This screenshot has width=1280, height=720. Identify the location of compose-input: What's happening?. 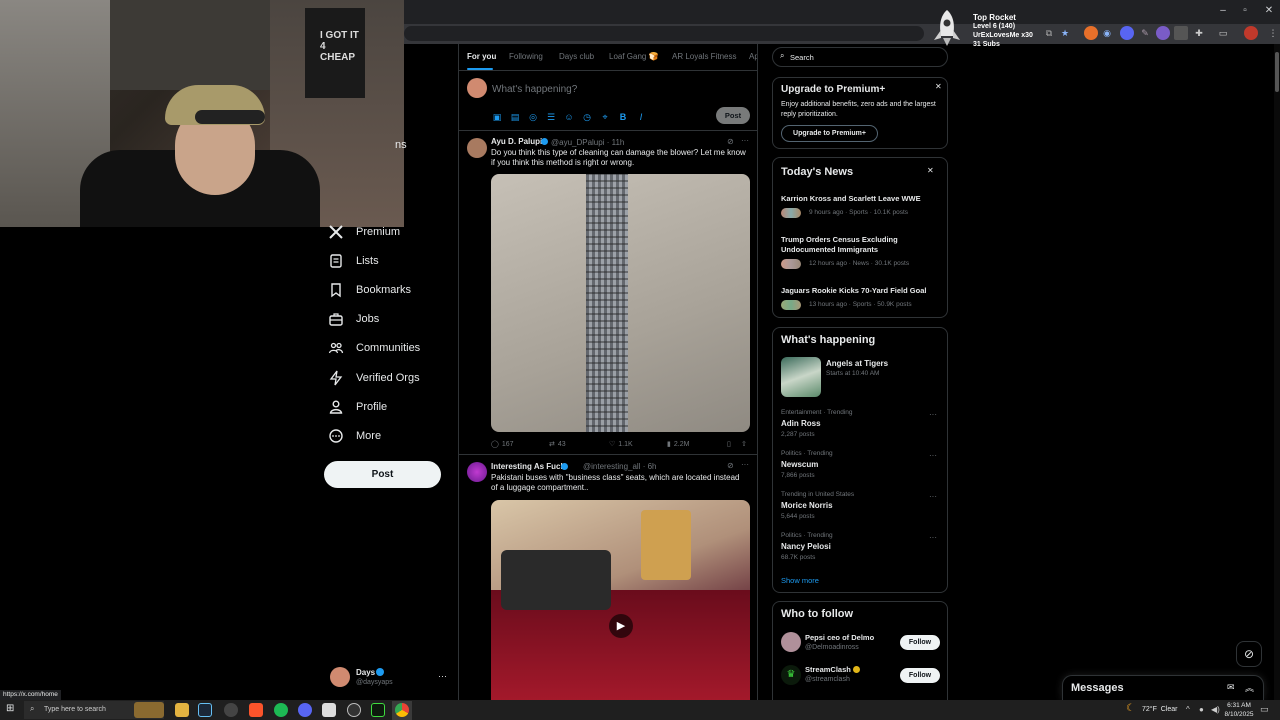
(534, 89).